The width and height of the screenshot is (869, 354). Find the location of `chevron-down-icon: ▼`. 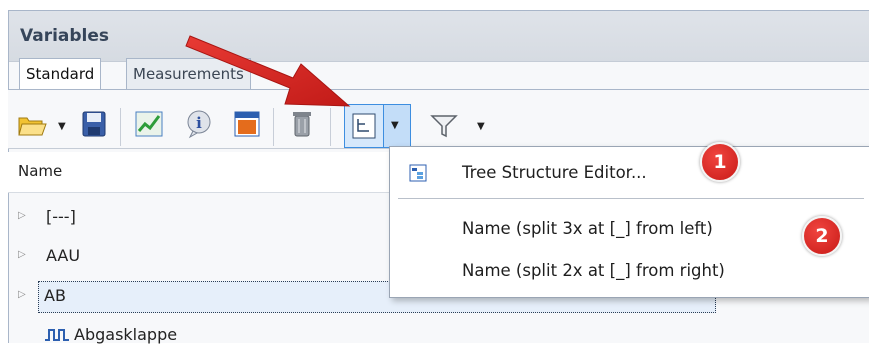

chevron-down-icon: ▼ is located at coordinates (395, 125).